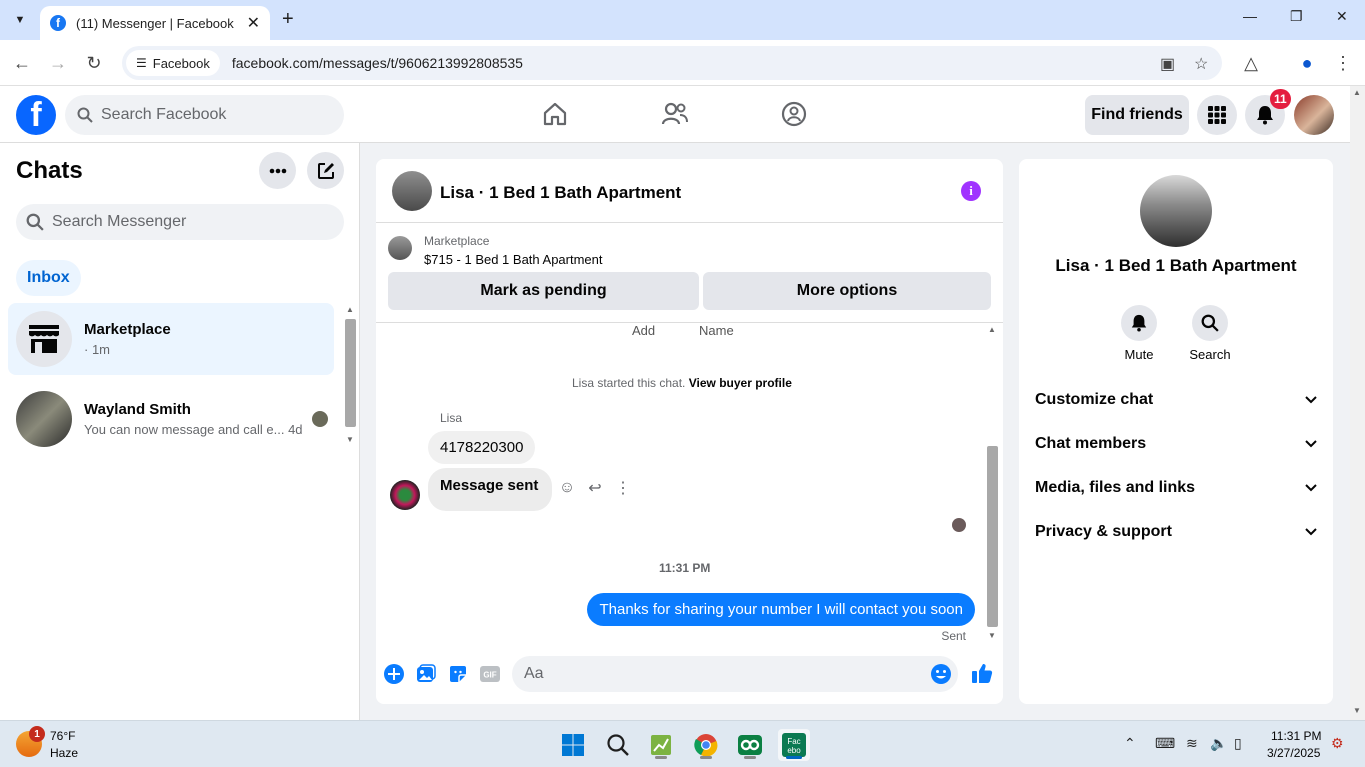 This screenshot has height=767, width=1365. What do you see at coordinates (982, 673) in the screenshot?
I see `thumbs-up-icon` at bounding box center [982, 673].